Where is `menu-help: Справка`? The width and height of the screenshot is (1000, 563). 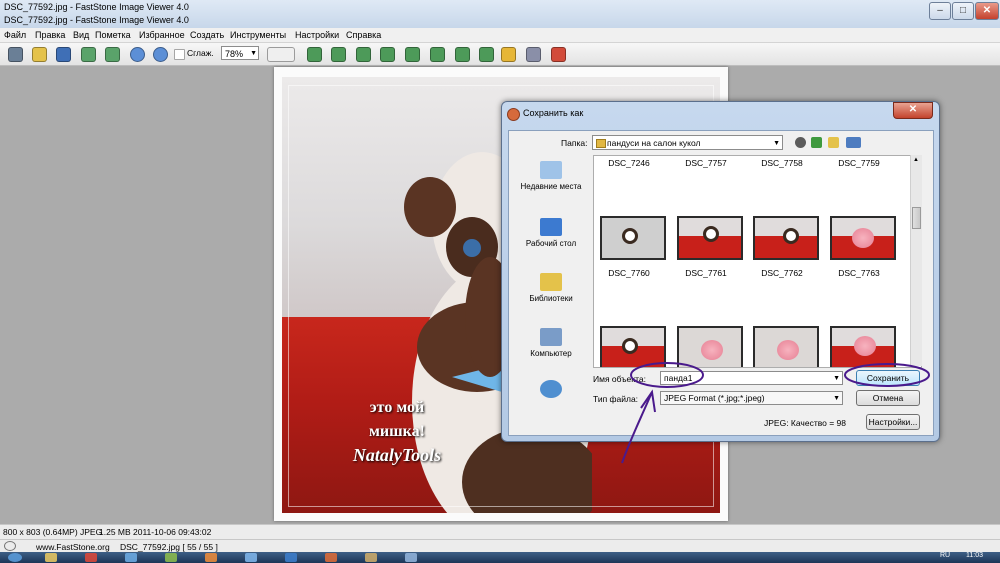 menu-help: Справка is located at coordinates (363, 35).